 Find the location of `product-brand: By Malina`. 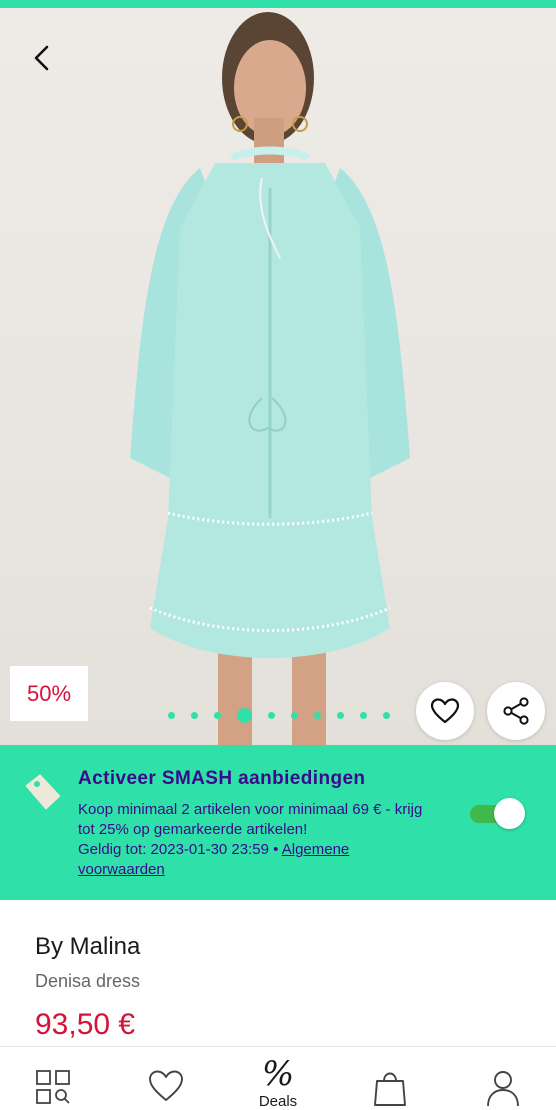

product-brand: By Malina is located at coordinates (87, 947).